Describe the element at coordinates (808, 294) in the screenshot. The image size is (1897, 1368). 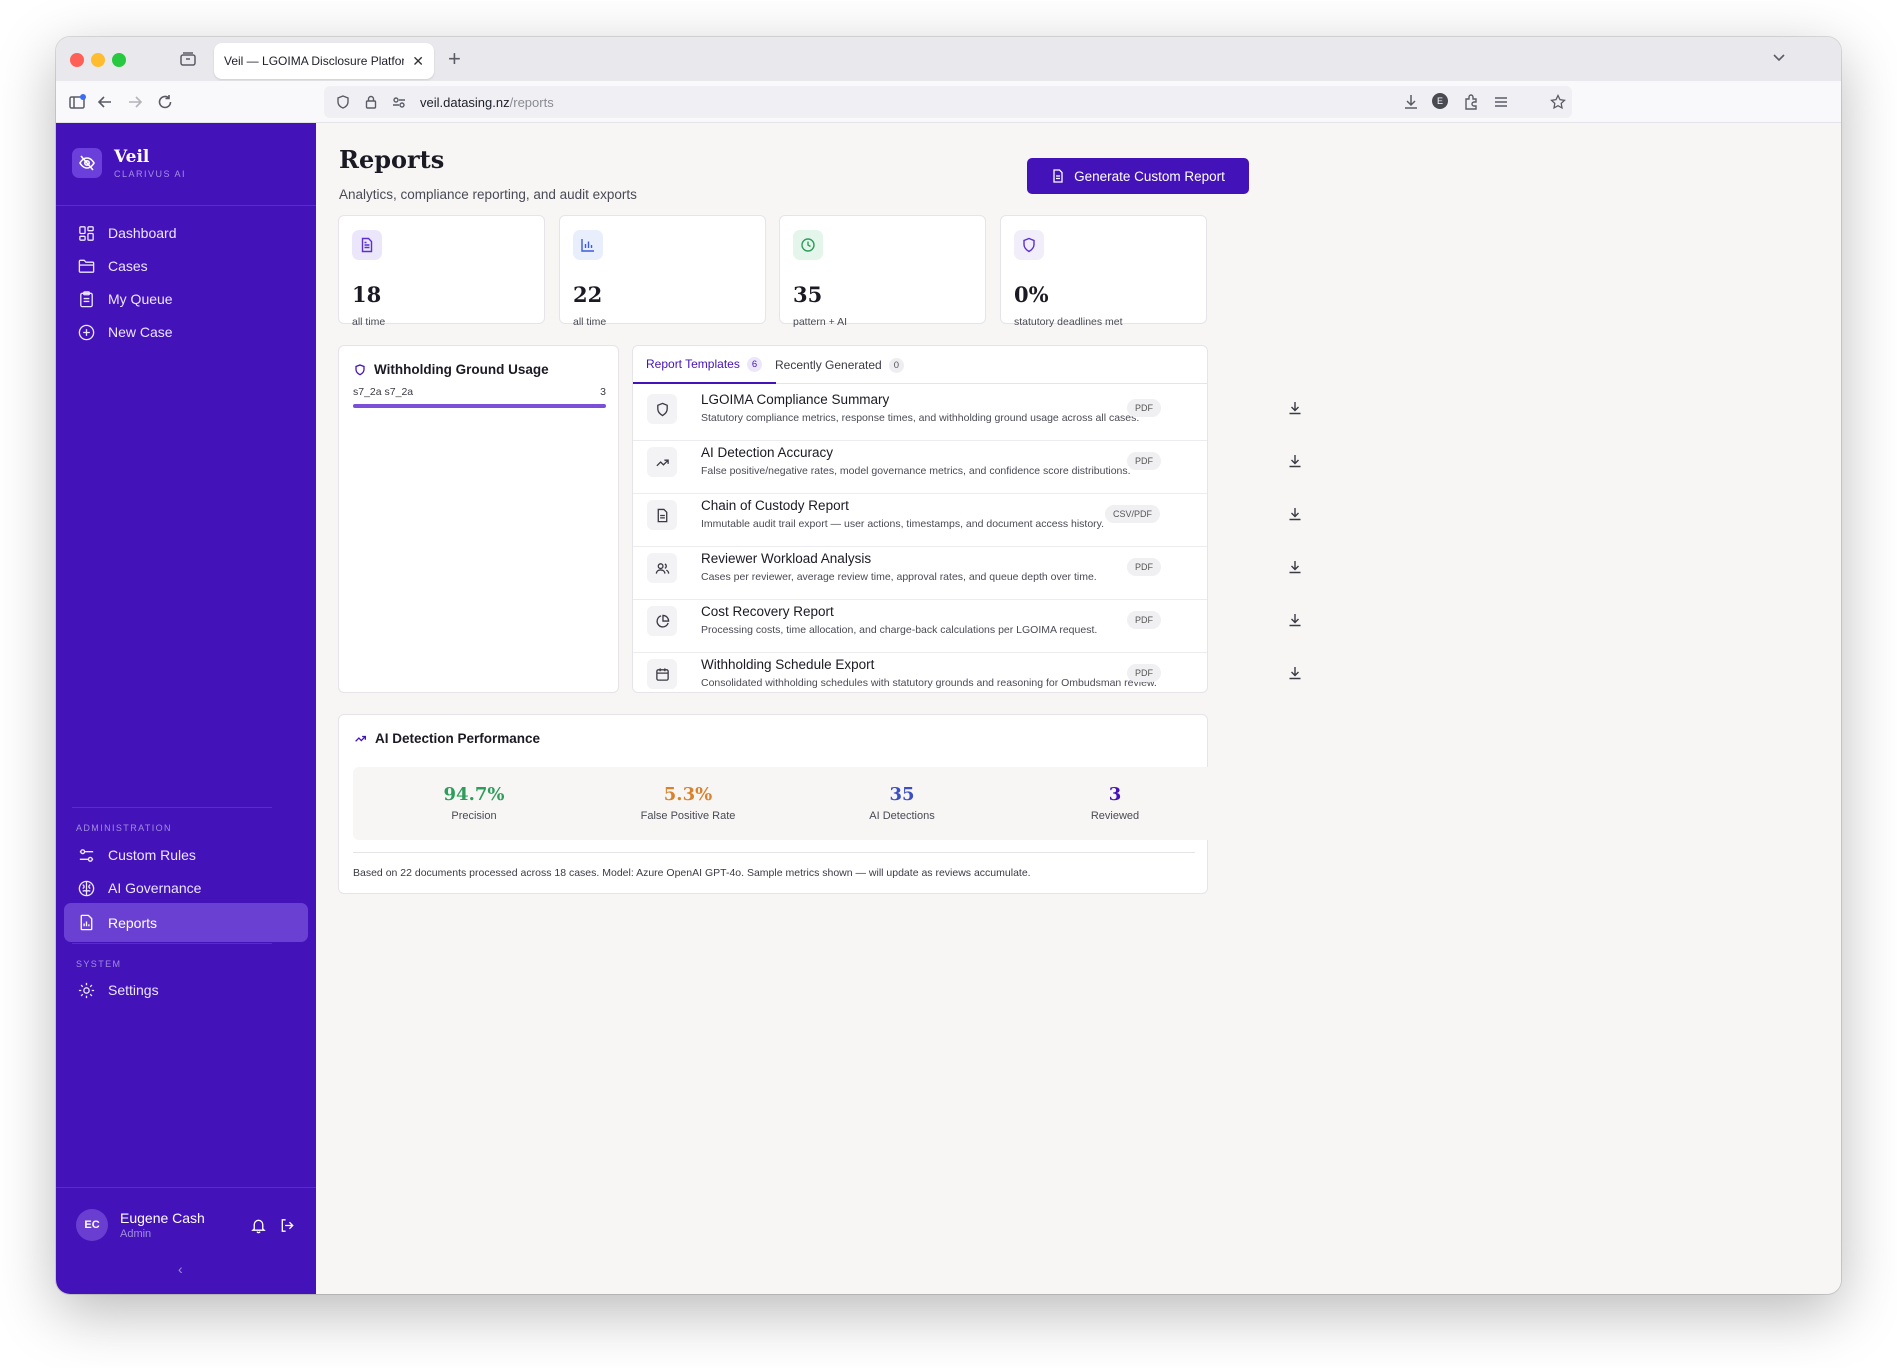
I see `stat-value: 35` at that location.